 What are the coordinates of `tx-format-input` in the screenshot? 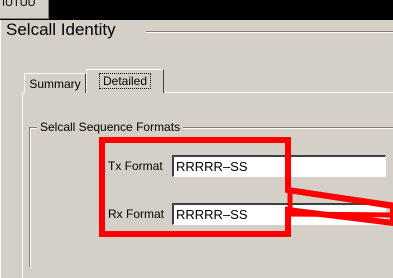 It's located at (279, 166).